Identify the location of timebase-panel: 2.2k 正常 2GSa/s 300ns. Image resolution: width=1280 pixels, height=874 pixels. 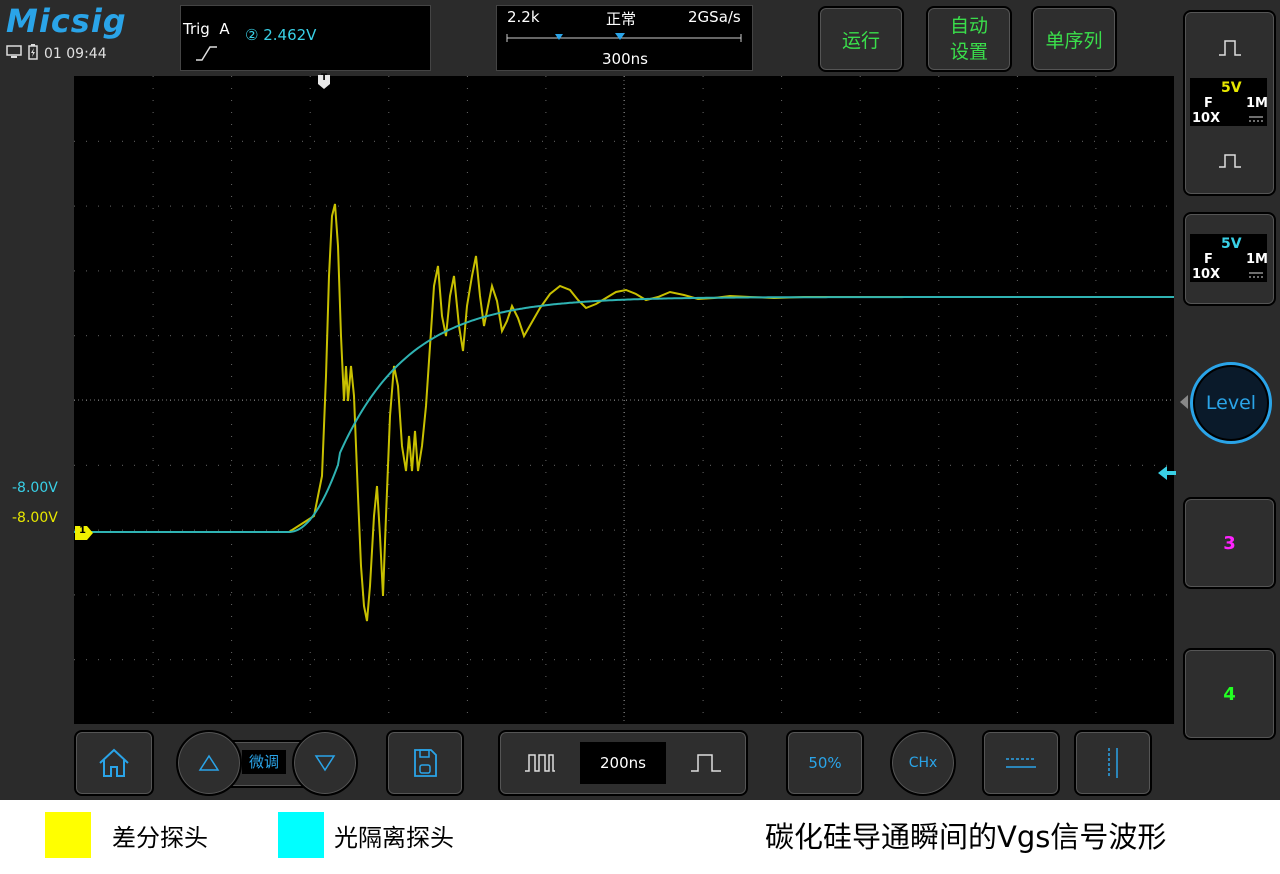
(624, 38).